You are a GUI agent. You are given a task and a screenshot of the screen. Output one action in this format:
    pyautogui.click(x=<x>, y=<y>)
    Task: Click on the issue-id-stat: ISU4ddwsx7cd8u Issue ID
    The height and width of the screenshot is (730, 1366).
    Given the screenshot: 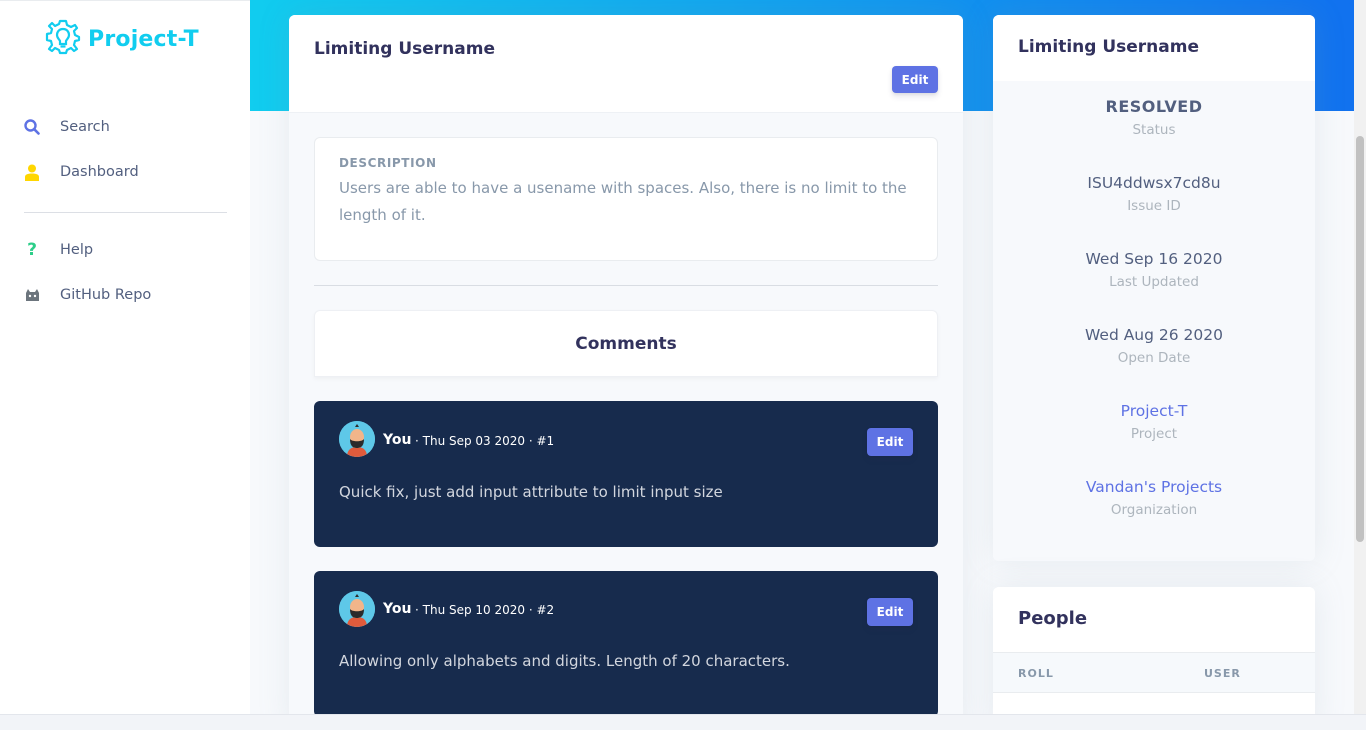 What is the action you would take?
    pyautogui.click(x=1154, y=194)
    